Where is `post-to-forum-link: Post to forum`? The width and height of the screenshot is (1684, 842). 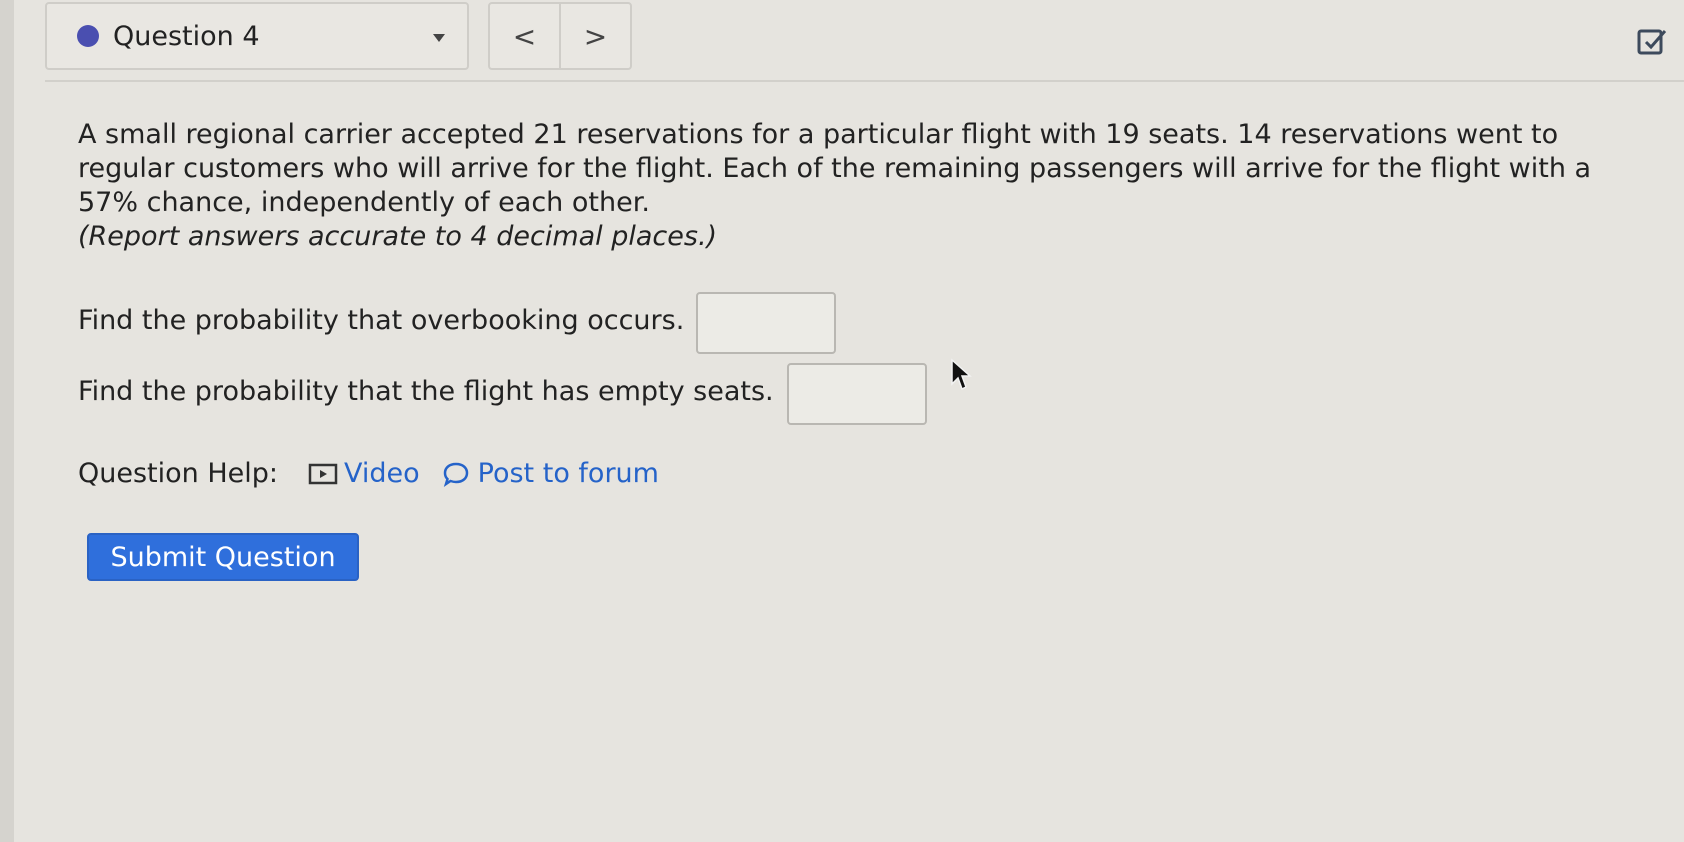 post-to-forum-link: Post to forum is located at coordinates (539, 473).